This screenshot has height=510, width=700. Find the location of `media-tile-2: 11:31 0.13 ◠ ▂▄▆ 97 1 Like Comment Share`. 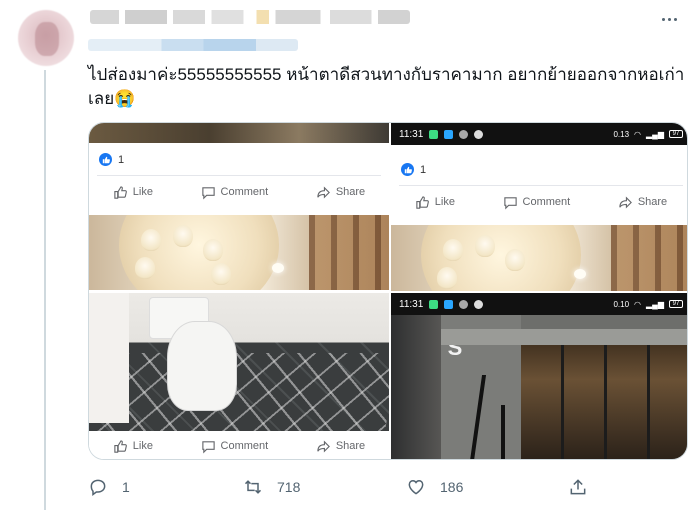

media-tile-2: 11:31 0.13 ◠ ▂▄▆ 97 1 Like Comment Share is located at coordinates (539, 207).